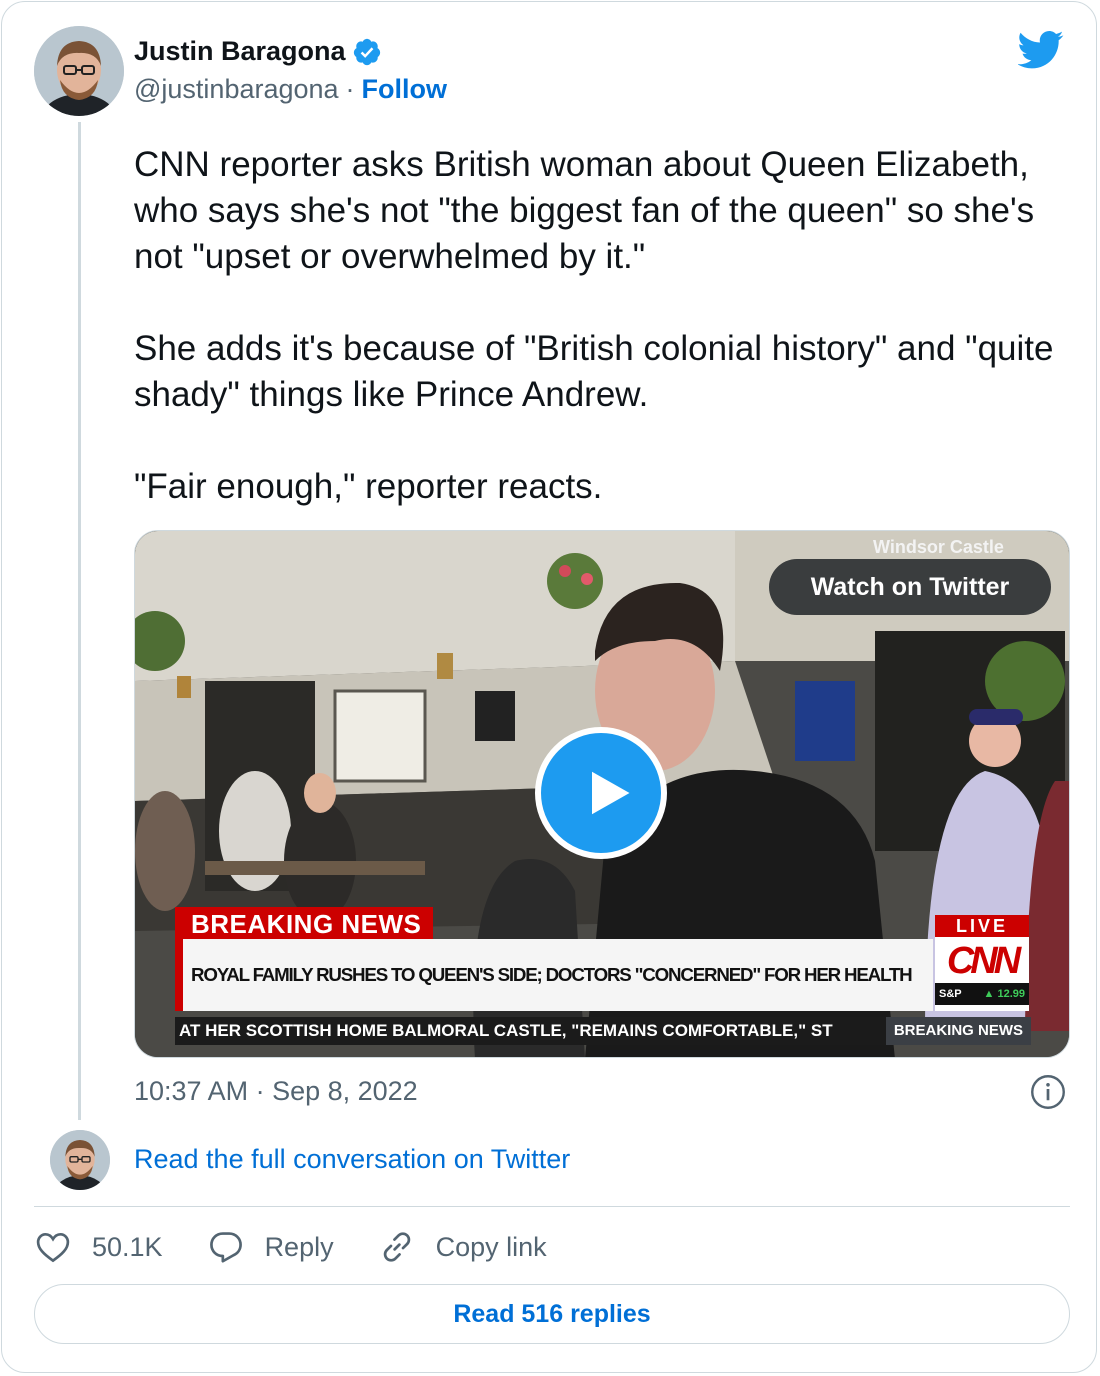 This screenshot has width=1100, height=1376. I want to click on follow-link: Follow, so click(404, 89).